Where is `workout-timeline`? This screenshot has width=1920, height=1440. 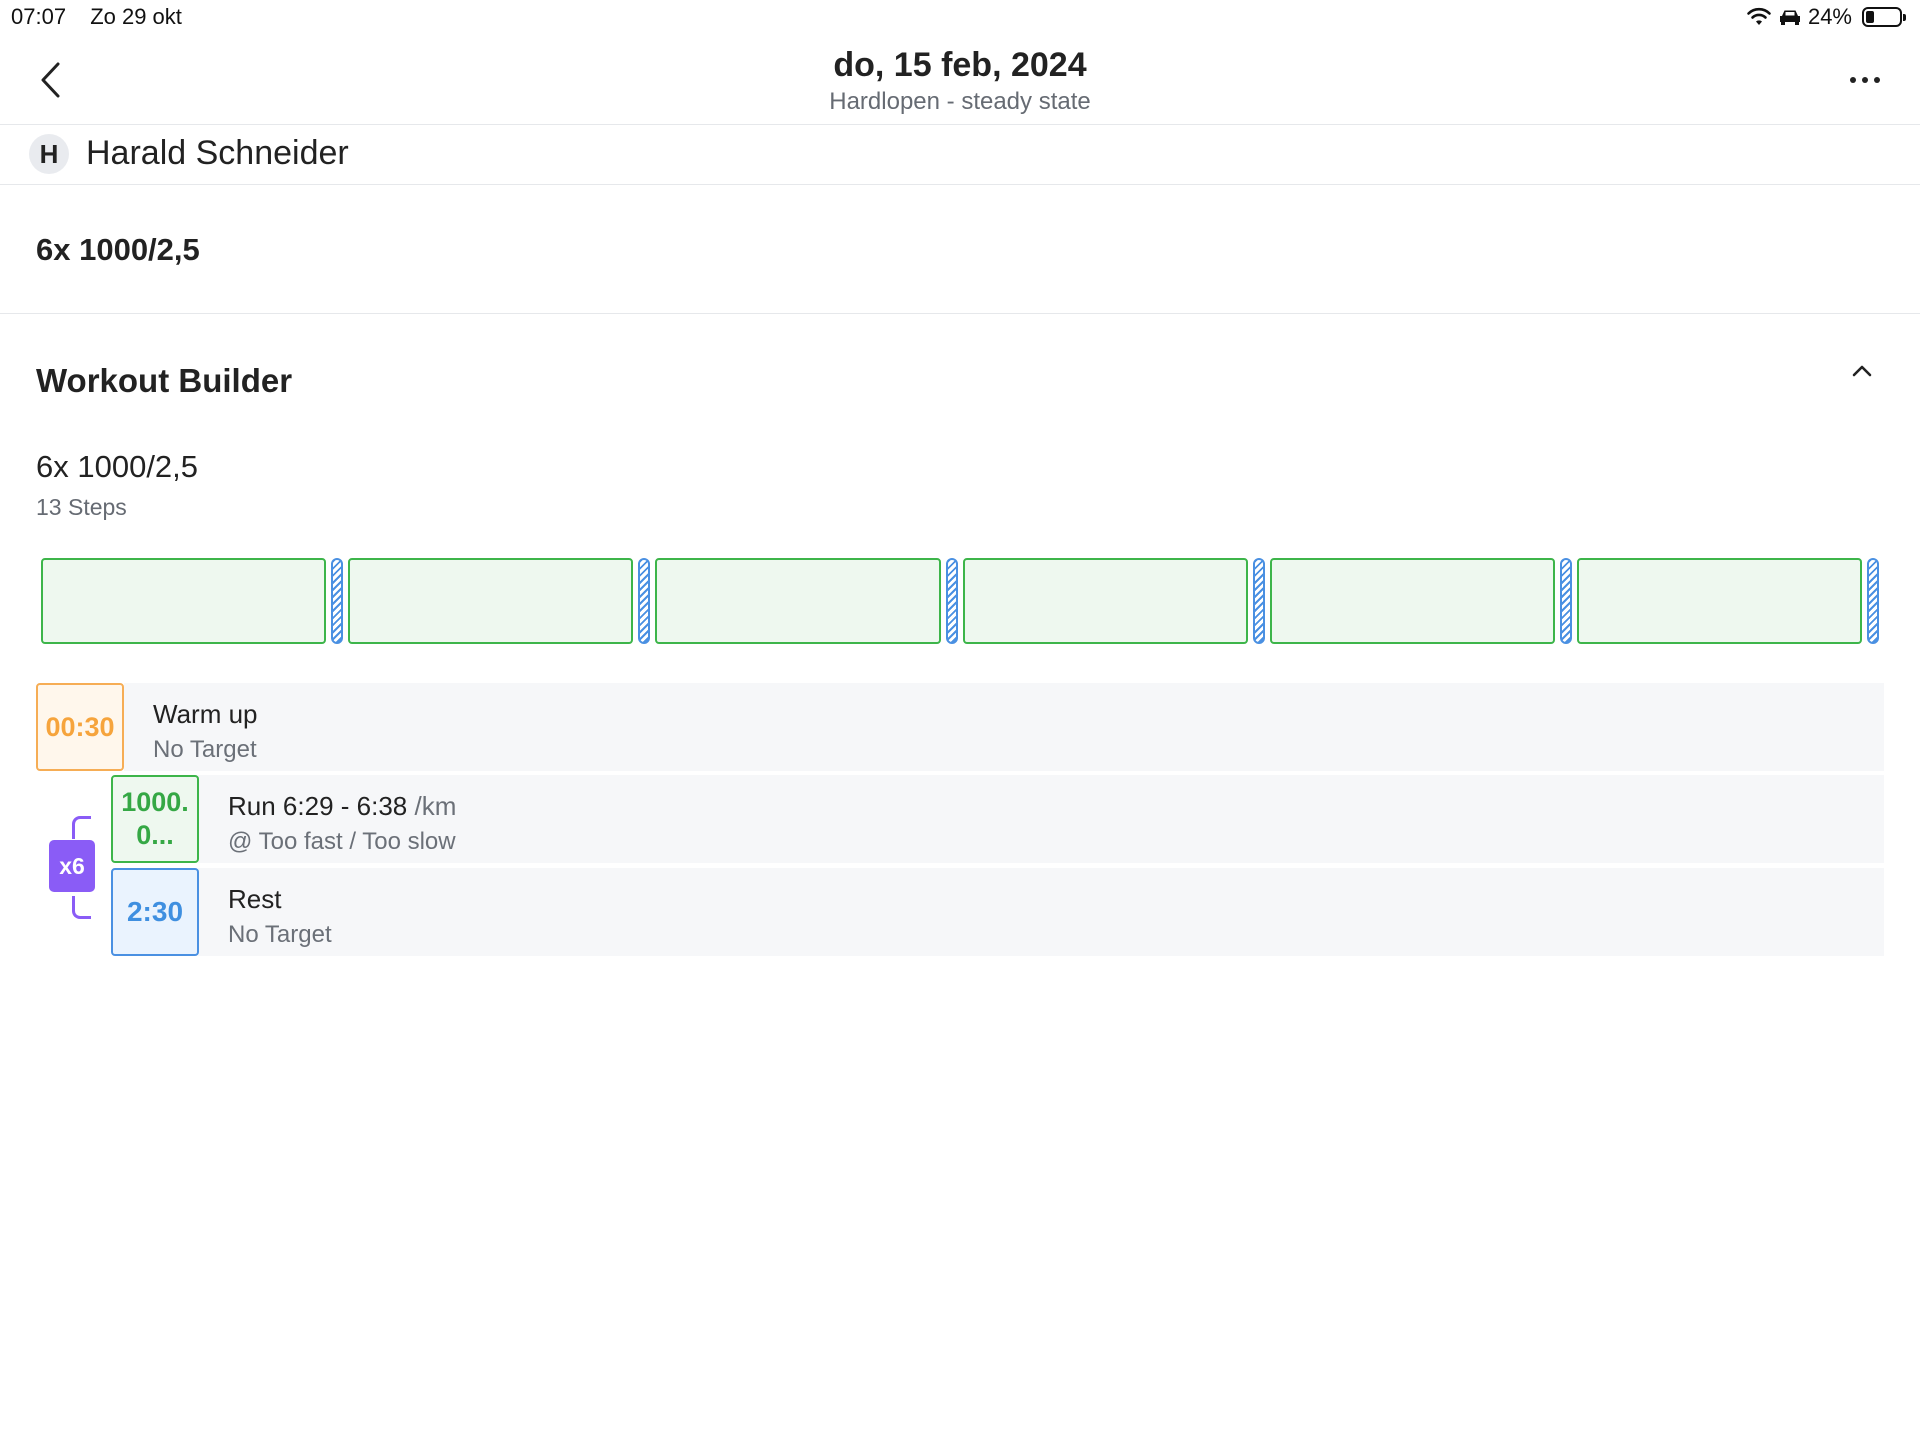
workout-timeline is located at coordinates (962, 602).